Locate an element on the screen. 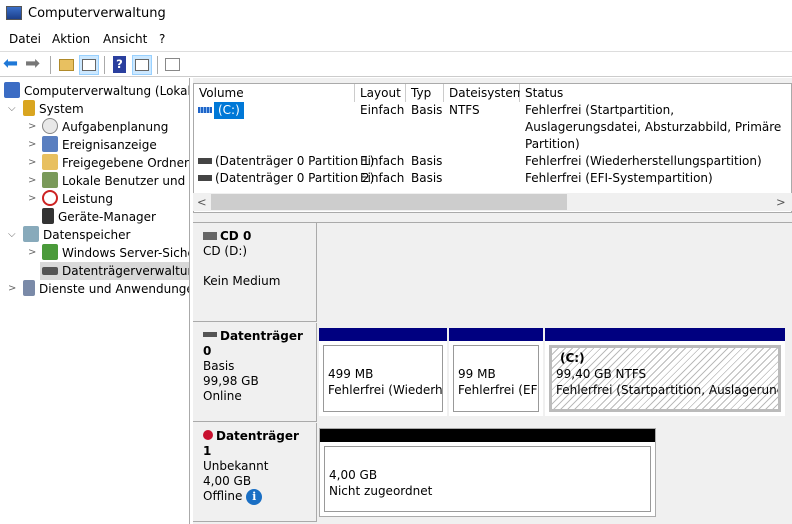 Image resolution: width=792 pixels, height=524 pixels. tree-item-computerverwaltung: Computerverwaltung (Lokal) is located at coordinates (97, 91).